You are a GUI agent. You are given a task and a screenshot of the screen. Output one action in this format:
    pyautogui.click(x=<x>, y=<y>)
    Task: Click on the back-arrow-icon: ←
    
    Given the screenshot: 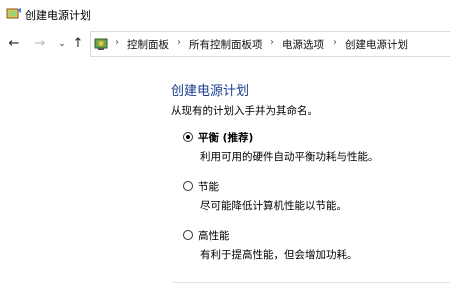 What is the action you would take?
    pyautogui.click(x=14, y=44)
    